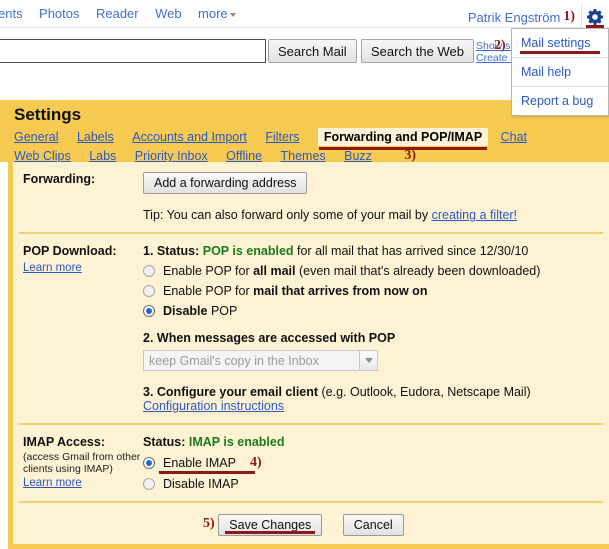 The width and height of the screenshot is (609, 549). I want to click on annotation-4: 4), so click(255, 462).